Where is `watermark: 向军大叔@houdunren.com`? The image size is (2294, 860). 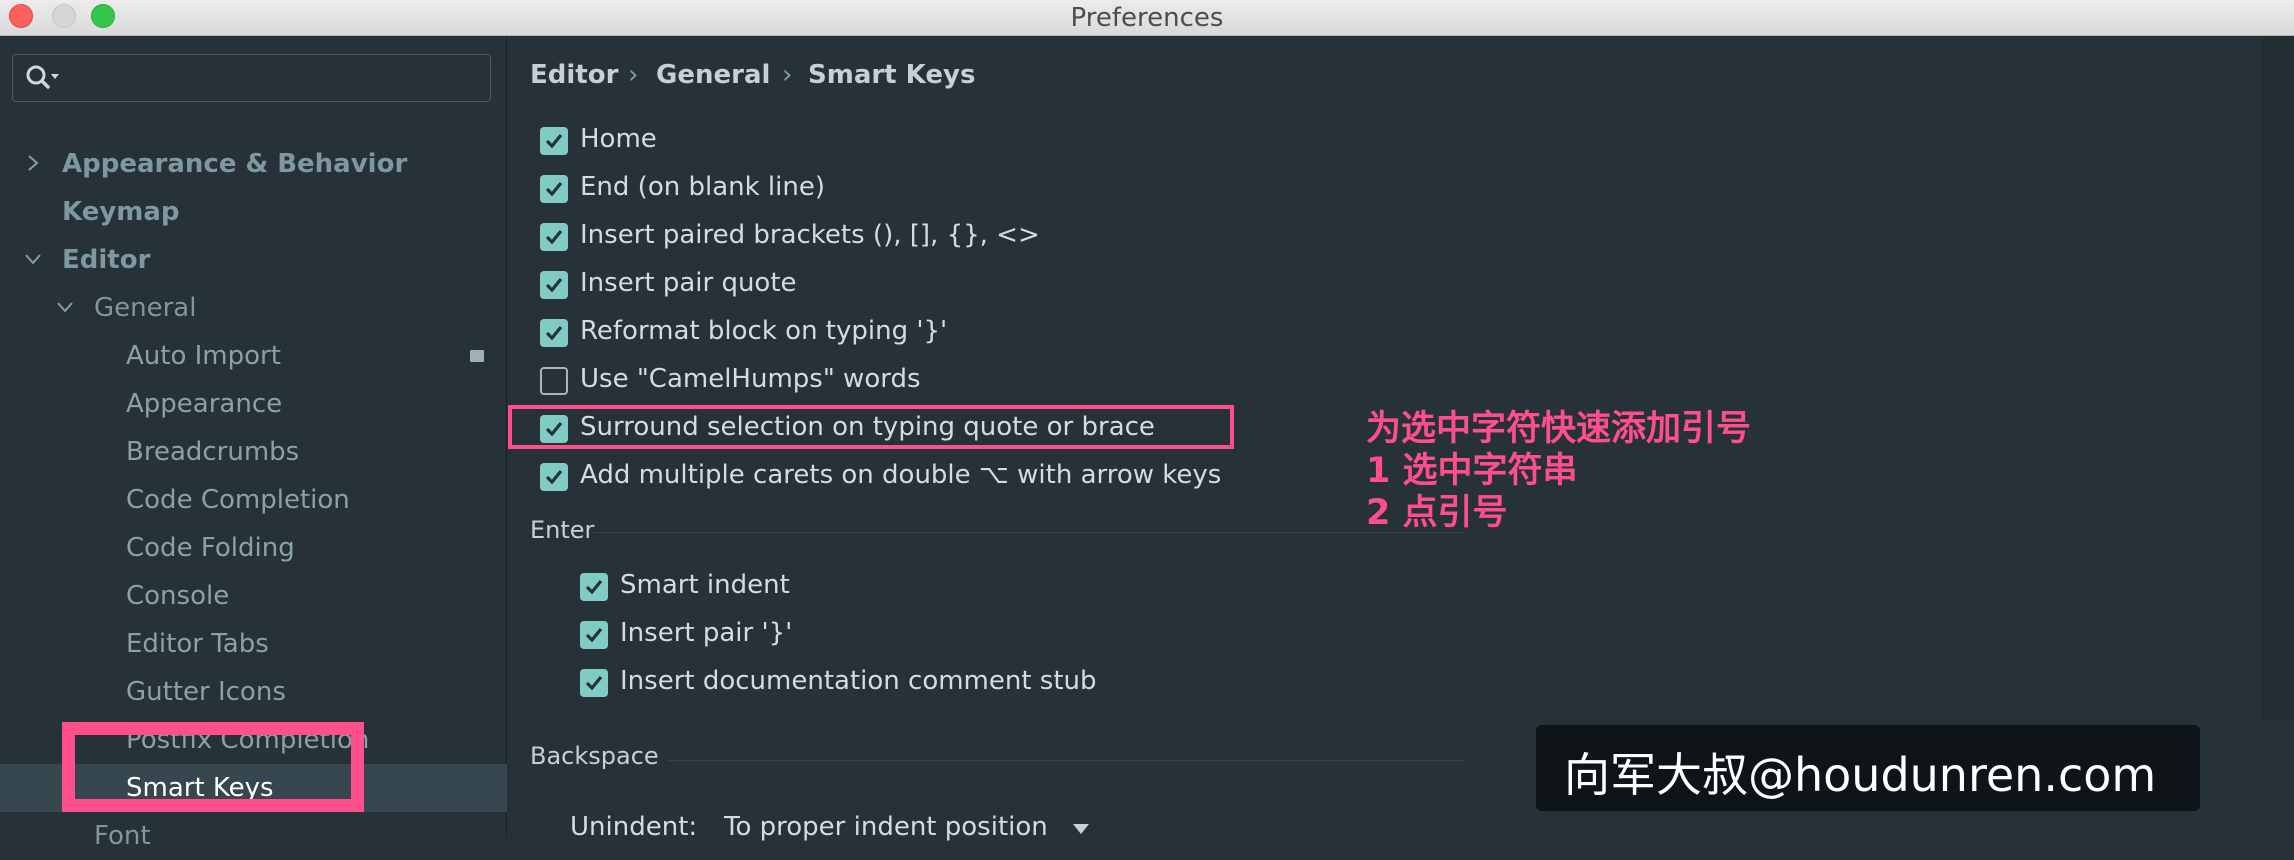
watermark: 向军大叔@houdunren.com is located at coordinates (1868, 768).